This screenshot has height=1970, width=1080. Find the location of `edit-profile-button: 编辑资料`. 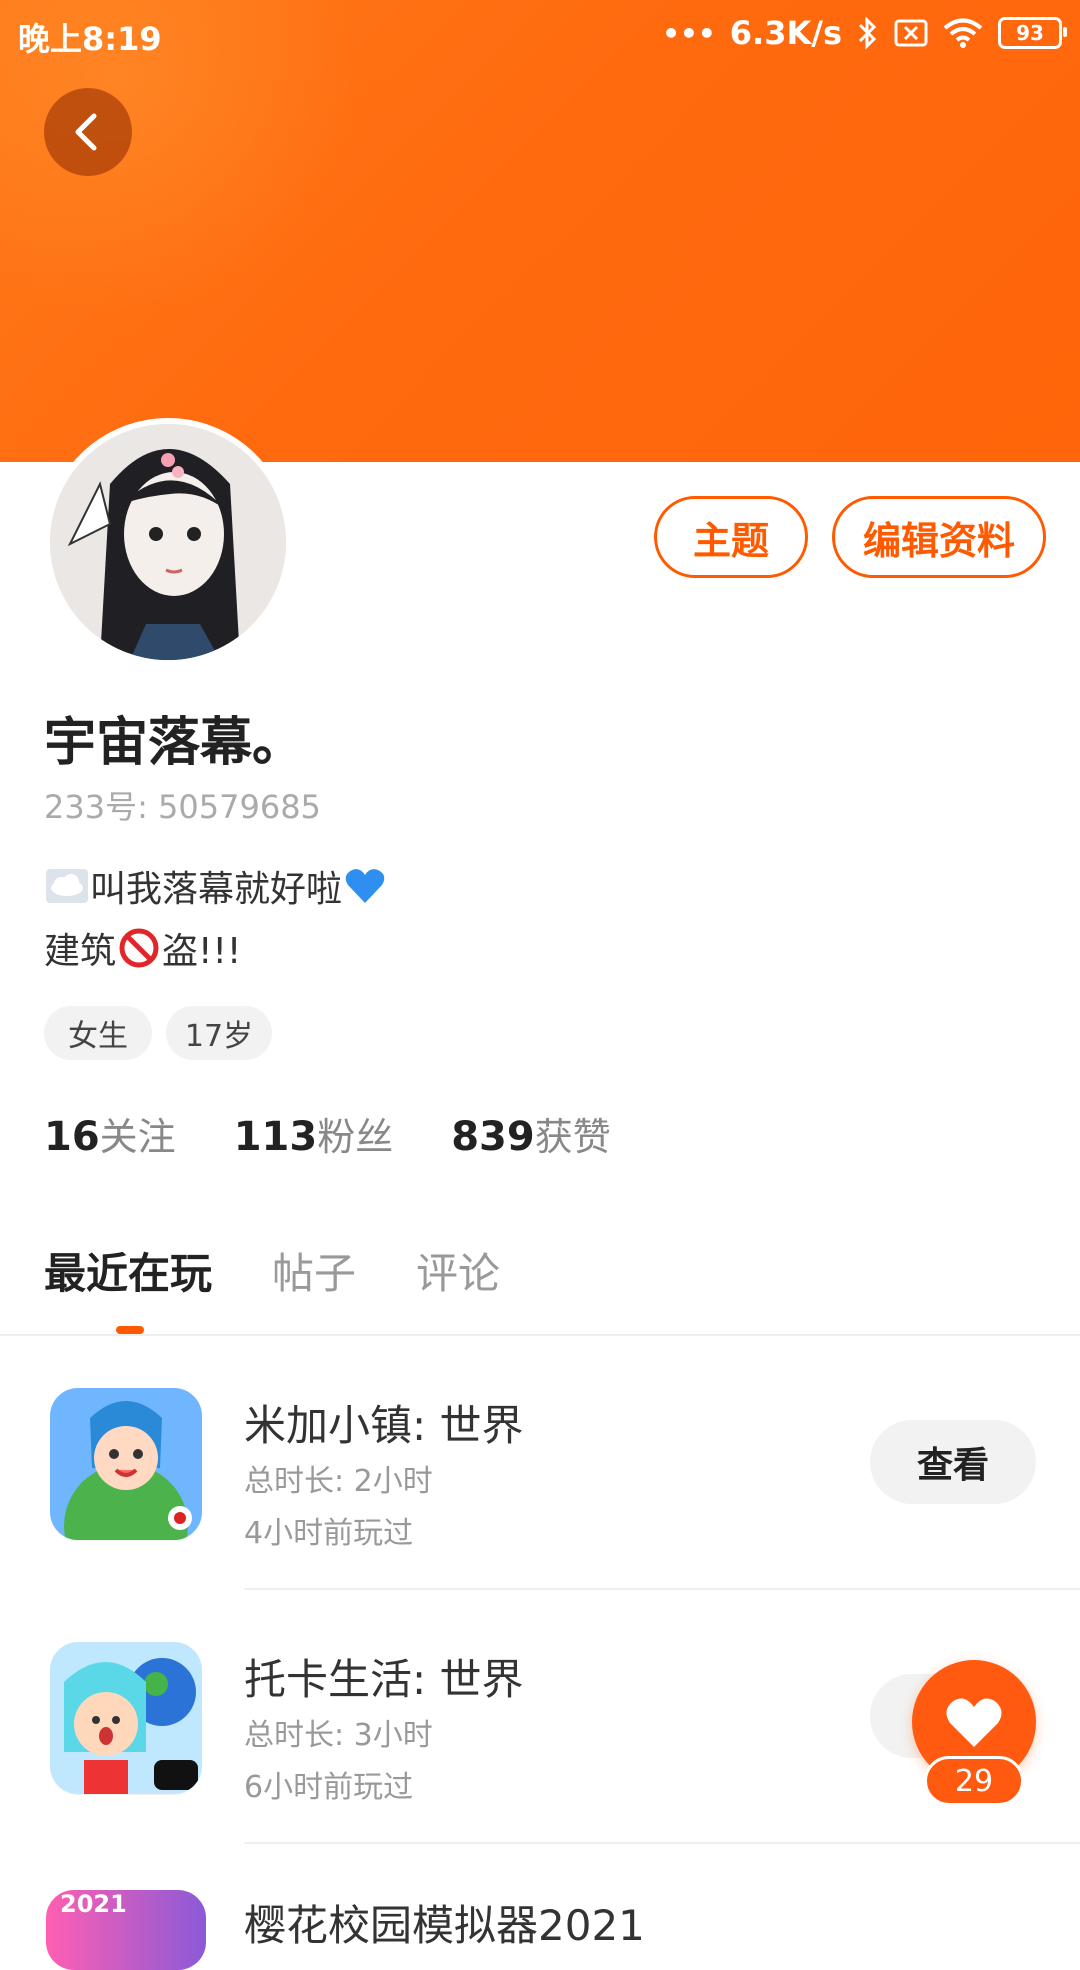

edit-profile-button: 编辑资料 is located at coordinates (939, 537).